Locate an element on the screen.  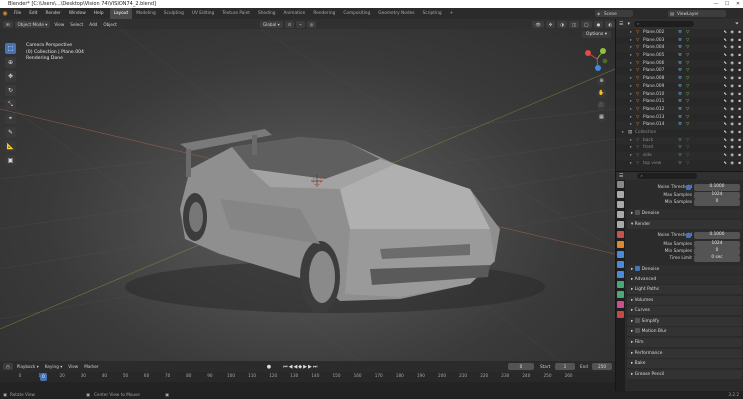
move-tool-icon: ✥ is located at coordinates (10, 76).